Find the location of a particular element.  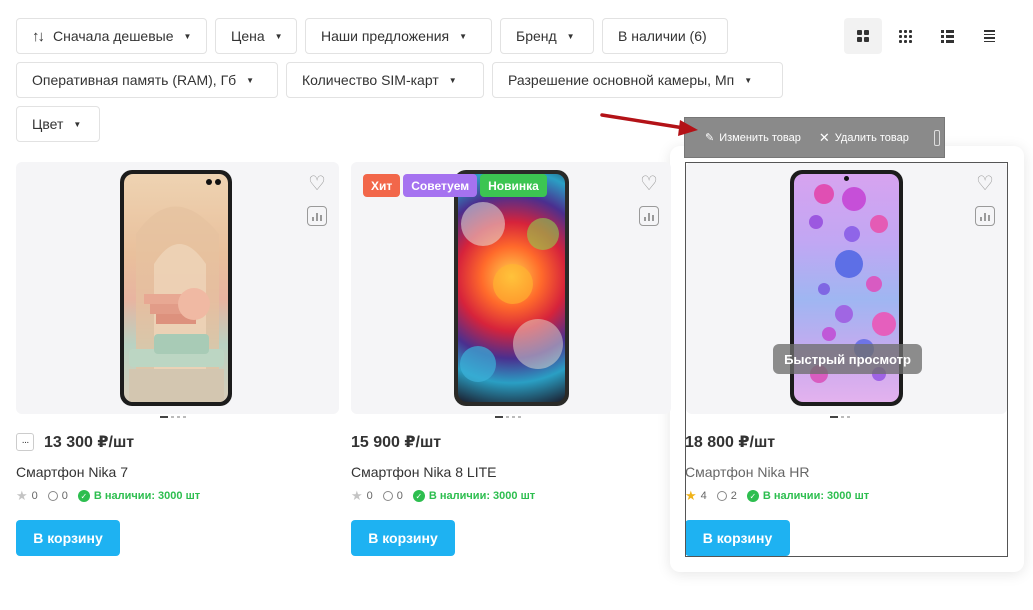

badge-new: Новинка is located at coordinates (513, 185).